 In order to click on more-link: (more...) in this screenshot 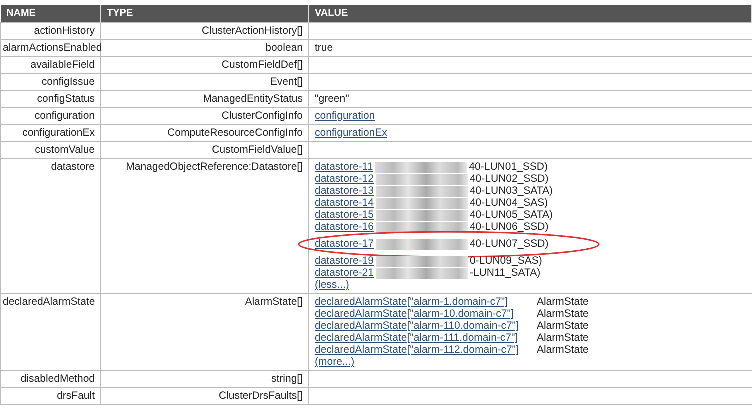, I will do `click(335, 362)`.